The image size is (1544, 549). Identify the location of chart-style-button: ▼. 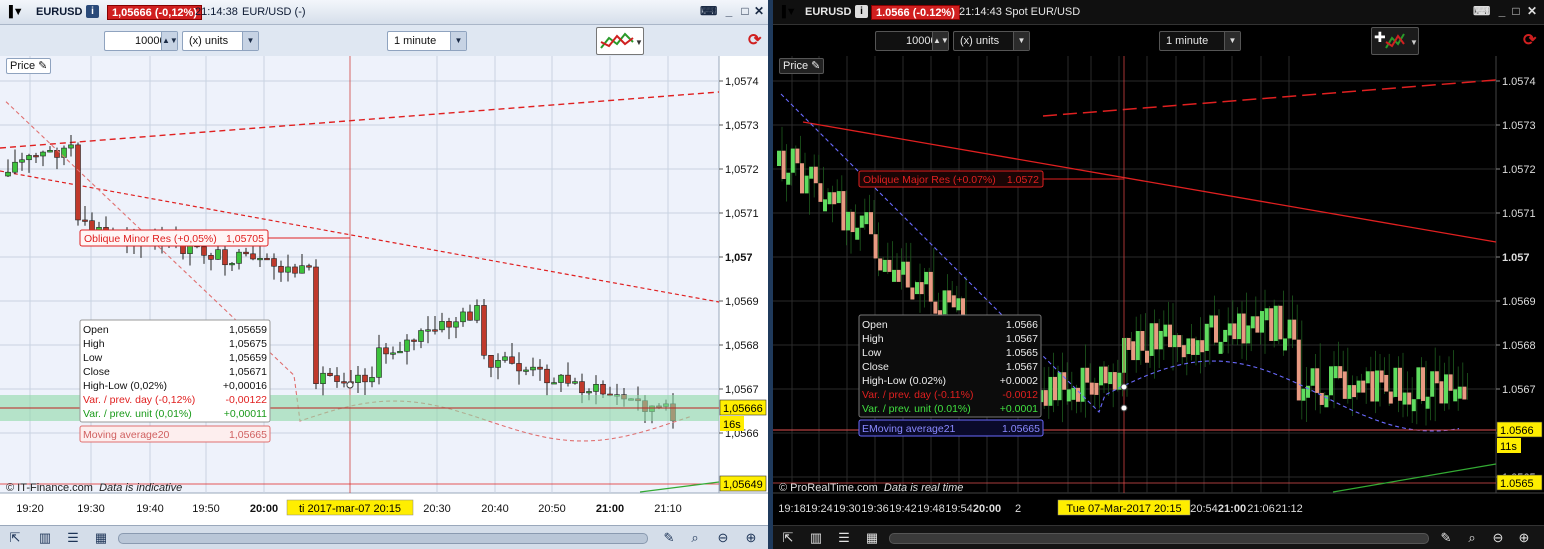
(620, 41).